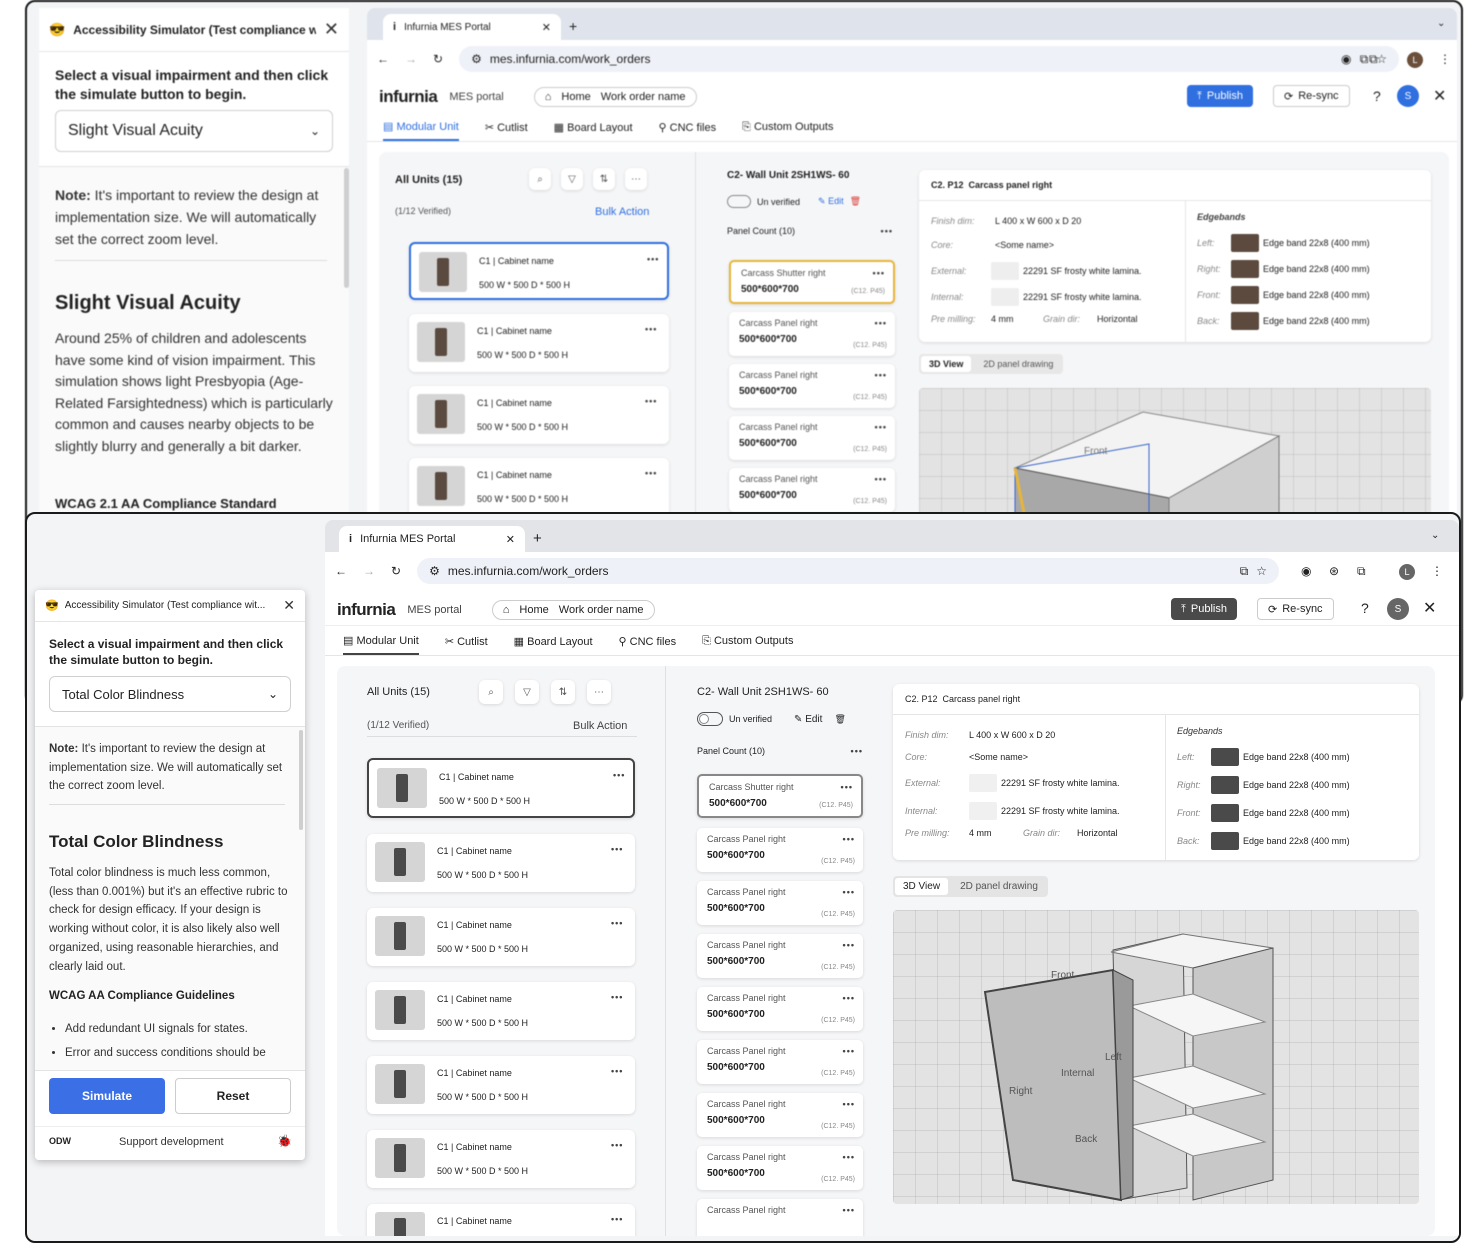 The height and width of the screenshot is (1259, 1484). Describe the element at coordinates (643, 97) in the screenshot. I see `breadcrumb-work-order: Work order name` at that location.